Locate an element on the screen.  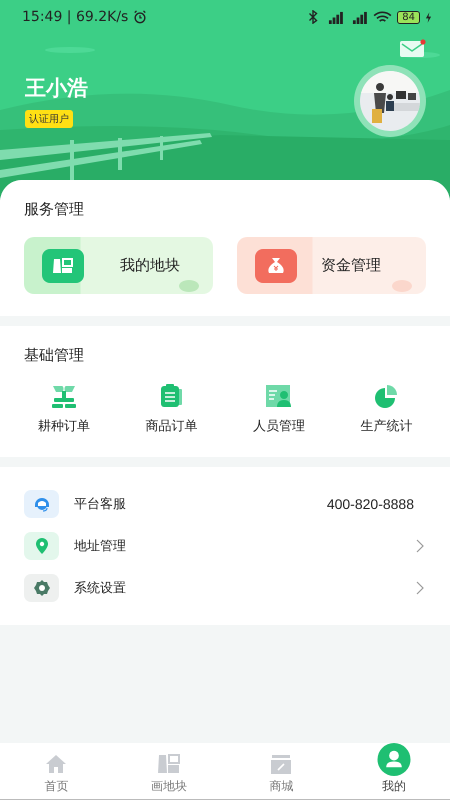
location-icon is located at coordinates (41, 546).